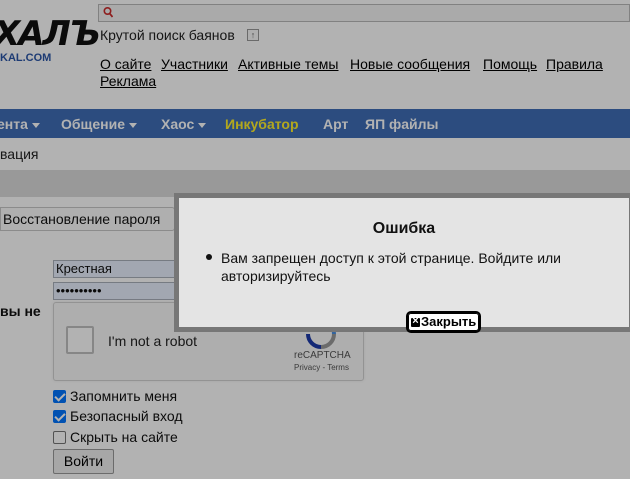  What do you see at coordinates (415, 321) in the screenshot?
I see `close-icon` at bounding box center [415, 321].